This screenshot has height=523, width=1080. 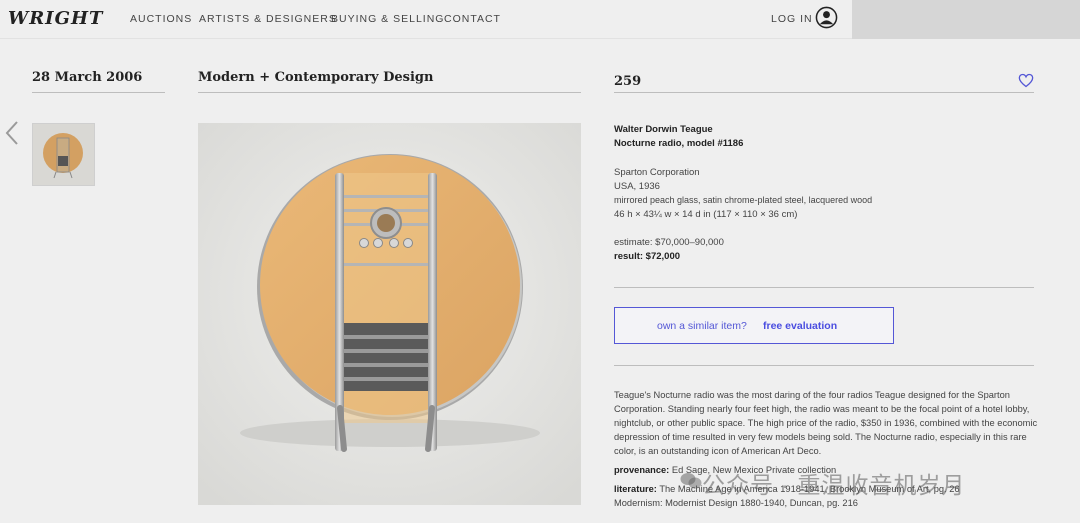 I want to click on chevron-left-icon, so click(x=12, y=133).